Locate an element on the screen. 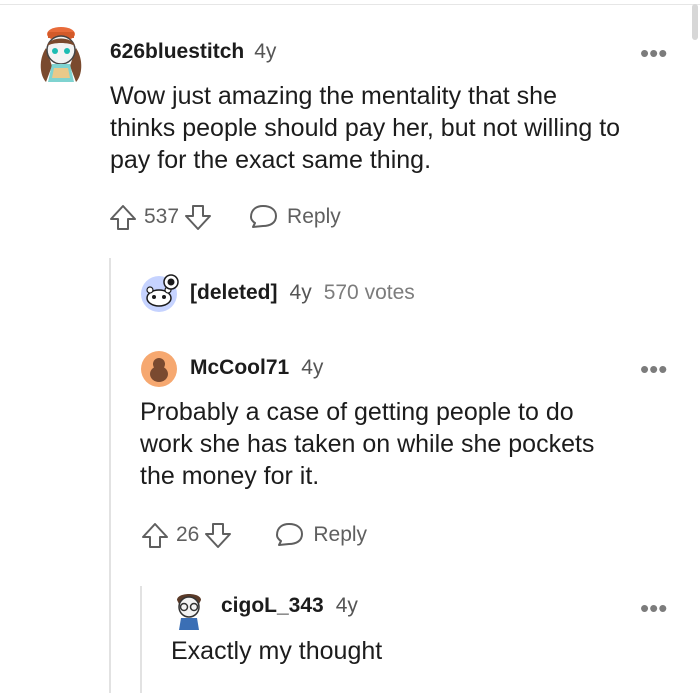 The width and height of the screenshot is (700, 693). comment-username: cigoL_343 is located at coordinates (272, 606).